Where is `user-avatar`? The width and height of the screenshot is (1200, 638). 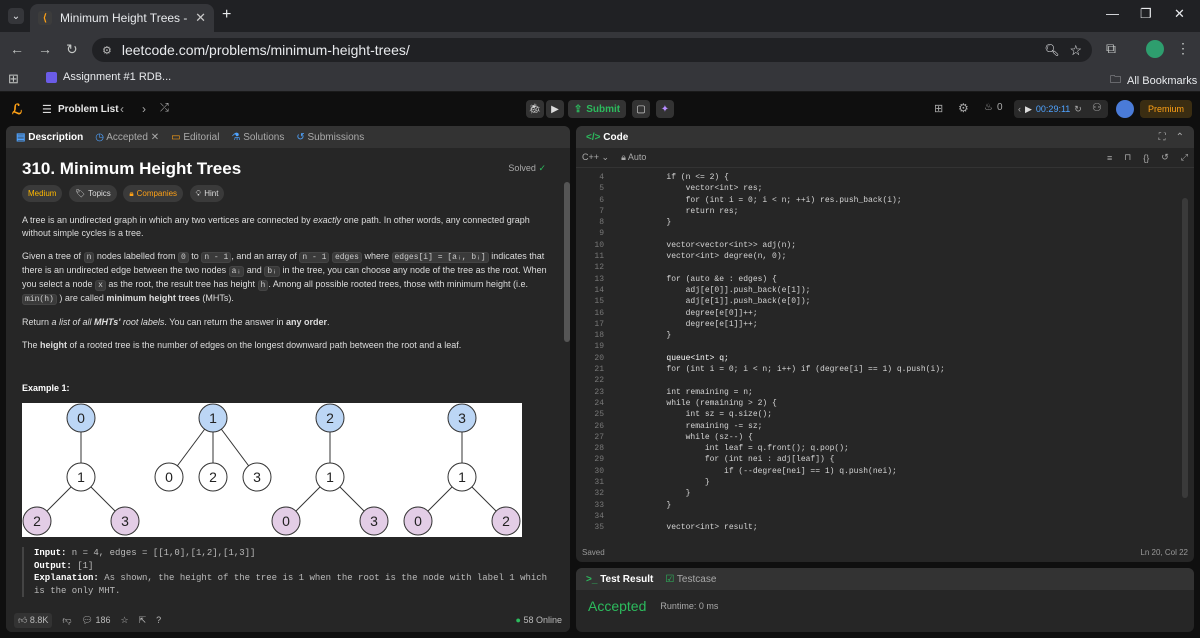
user-avatar is located at coordinates (1125, 109).